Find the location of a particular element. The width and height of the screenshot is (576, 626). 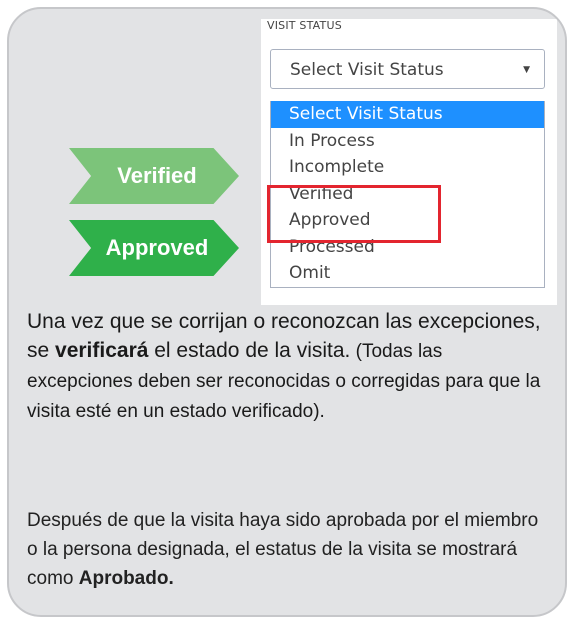

select-value: Select Visit Status is located at coordinates (367, 70).